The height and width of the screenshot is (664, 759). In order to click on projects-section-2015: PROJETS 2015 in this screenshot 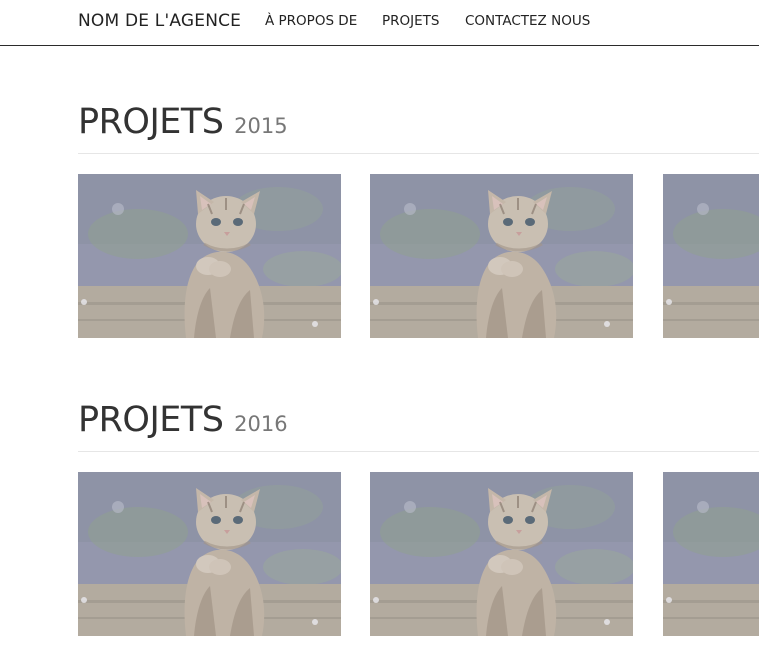, I will do `click(418, 124)`.